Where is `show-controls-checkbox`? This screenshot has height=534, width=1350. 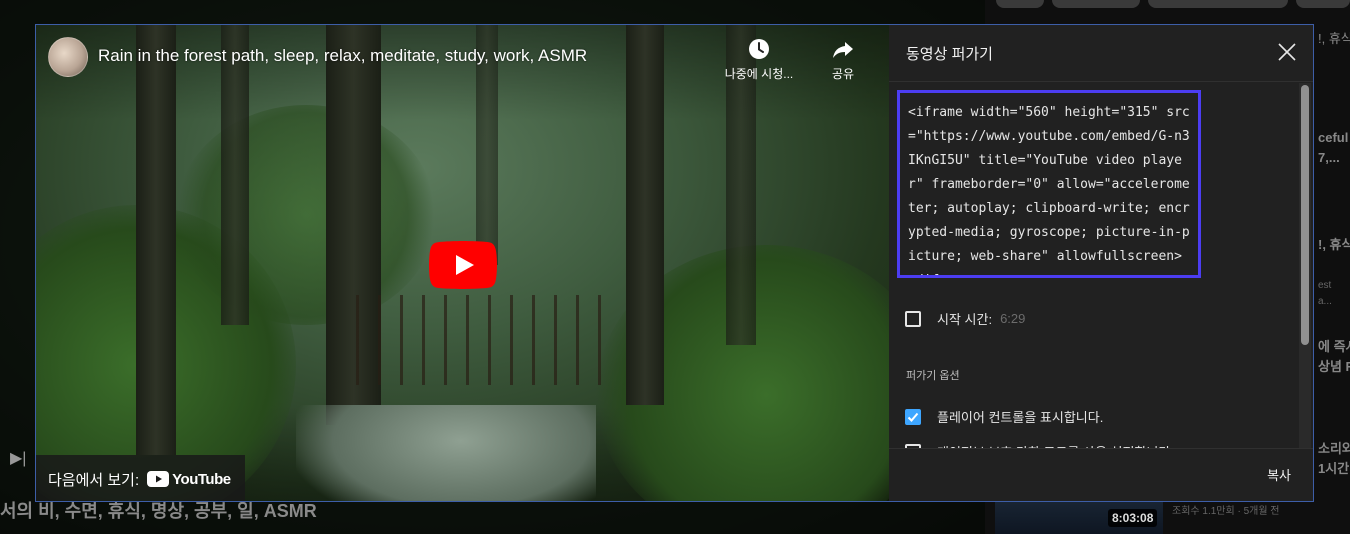 show-controls-checkbox is located at coordinates (913, 416).